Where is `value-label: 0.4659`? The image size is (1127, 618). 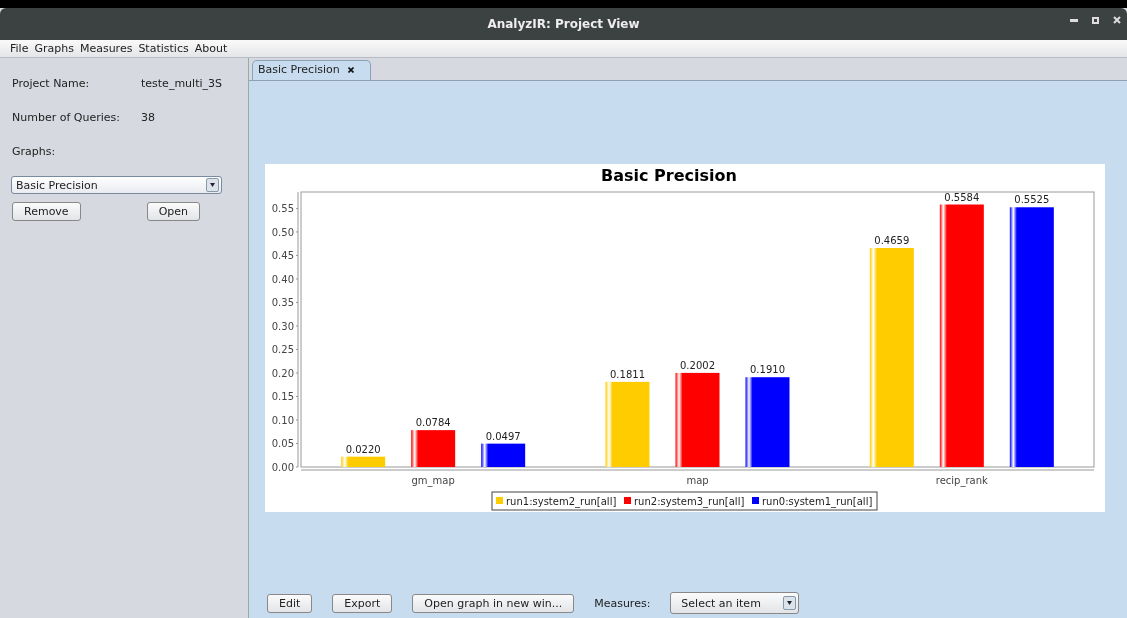 value-label: 0.4659 is located at coordinates (892, 240).